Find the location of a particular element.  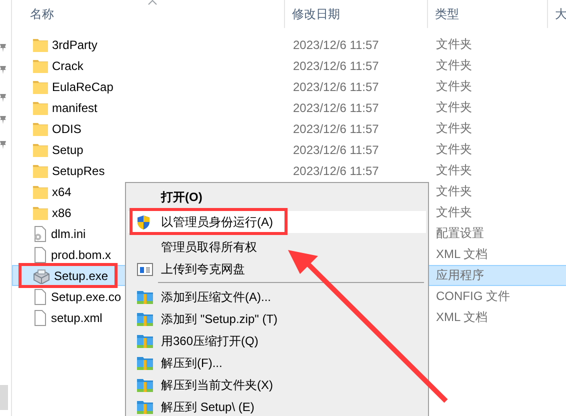

file-name: setup.xml is located at coordinates (76, 317).